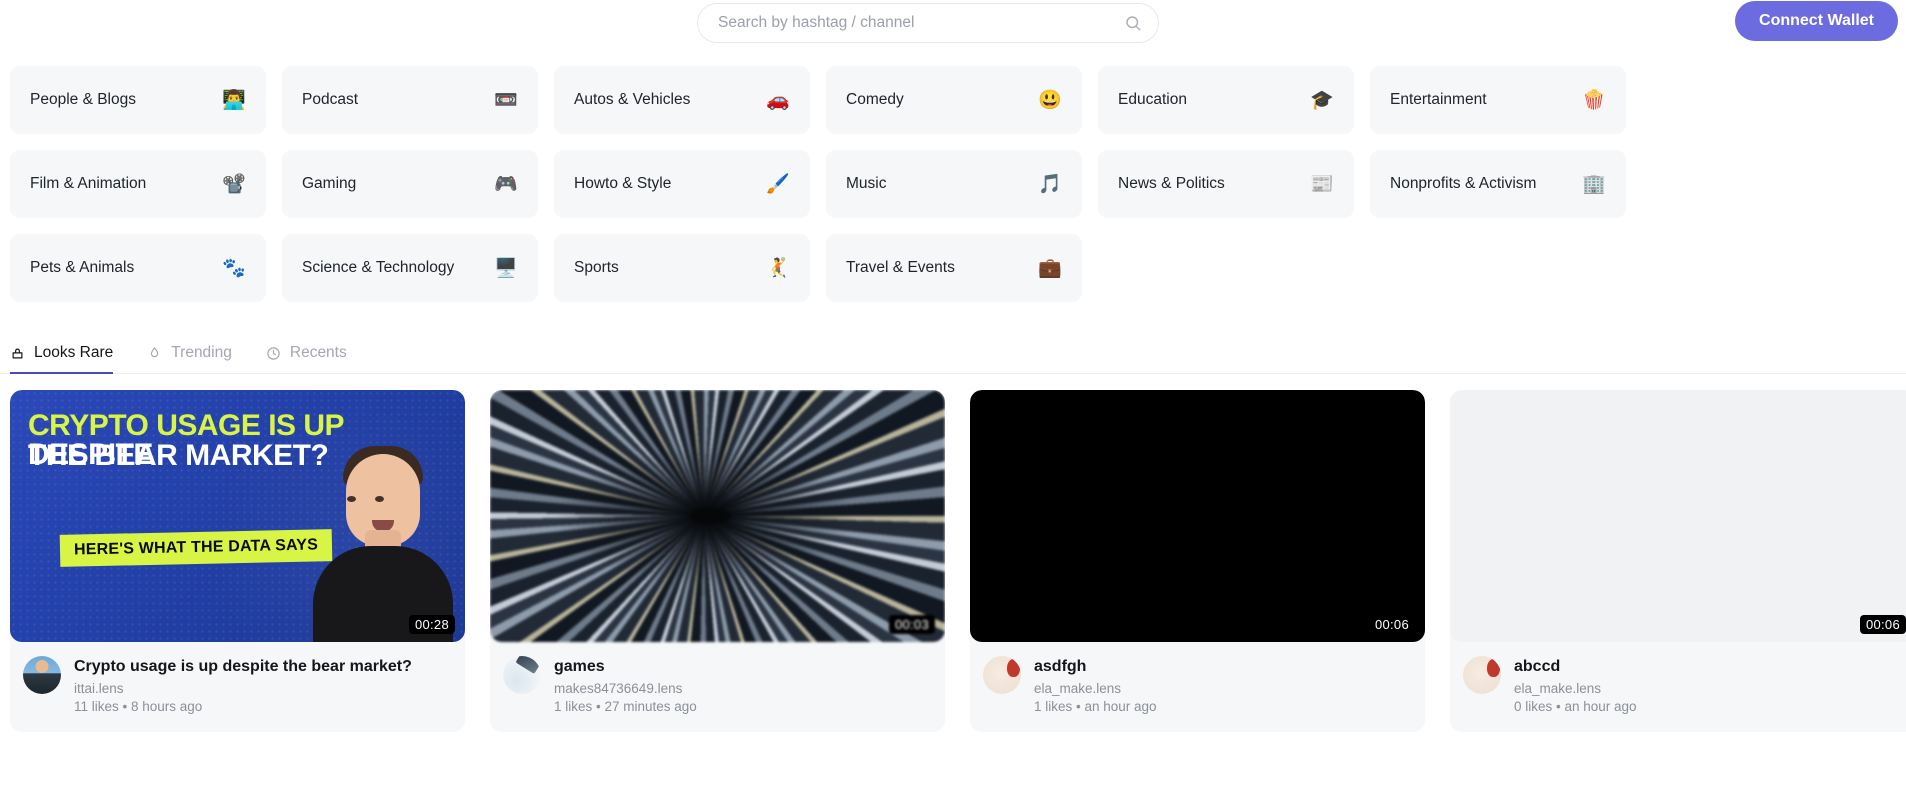  I want to click on video-stats: 1 likes • 27 minutes ago, so click(625, 707).